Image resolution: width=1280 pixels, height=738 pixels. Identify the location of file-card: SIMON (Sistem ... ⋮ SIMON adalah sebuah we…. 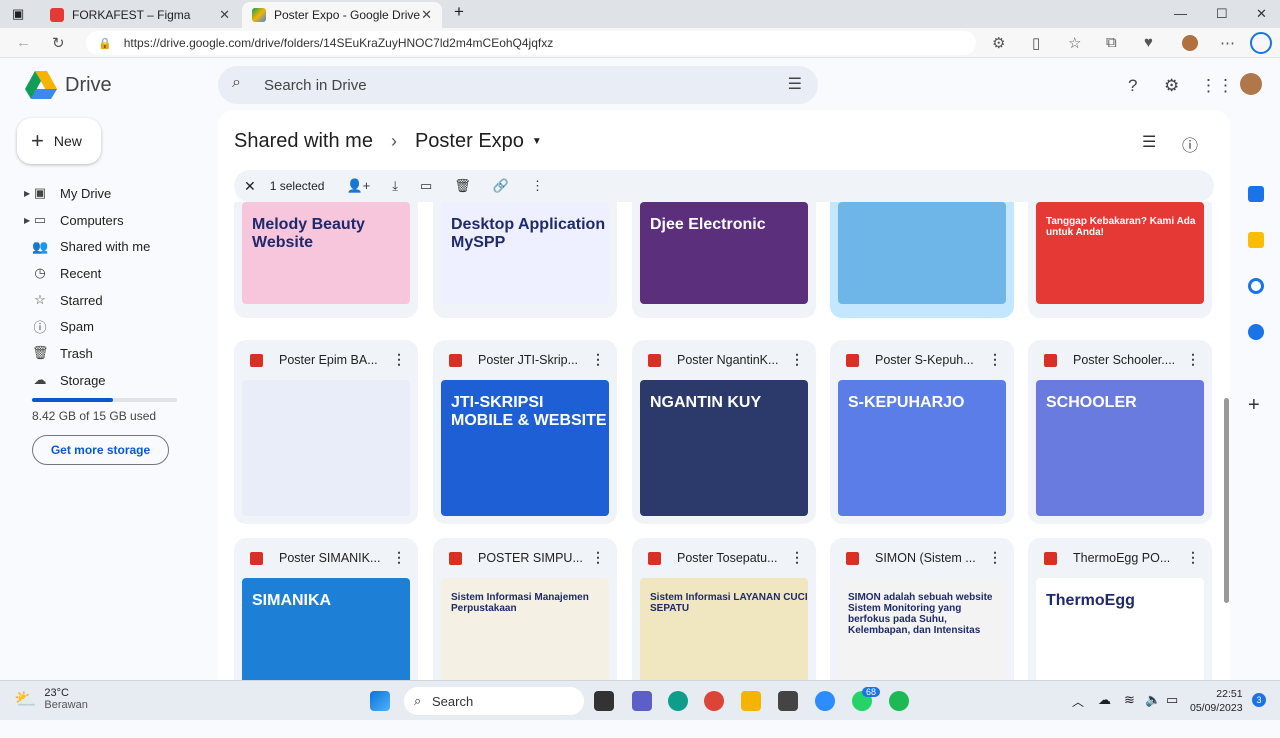
(922, 609).